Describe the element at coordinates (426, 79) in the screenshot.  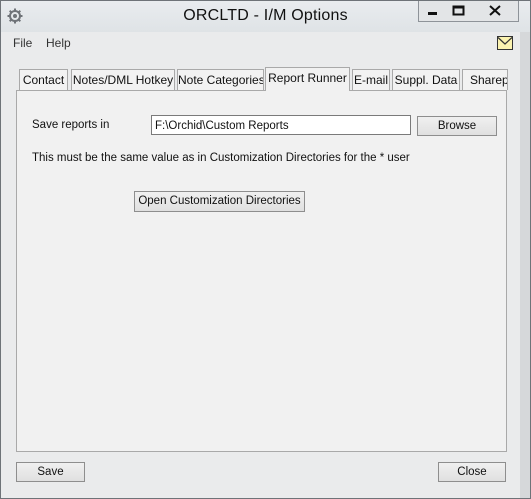
I see `tab-suppl-data: Suppl. Data` at that location.